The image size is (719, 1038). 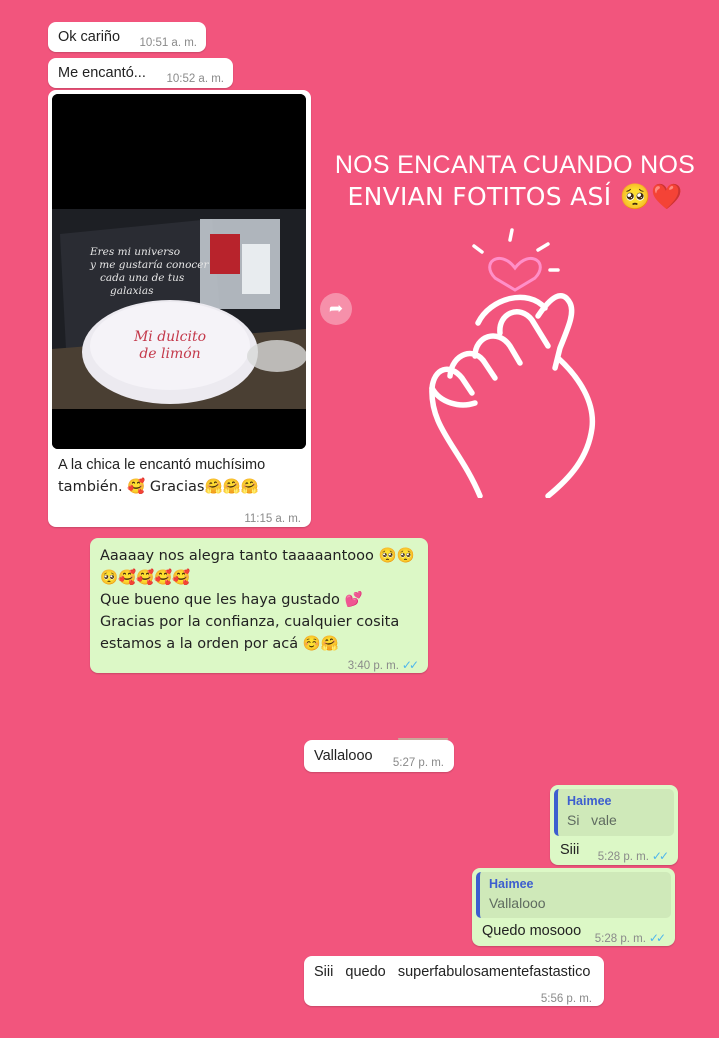 I want to click on photo-box-line: de limón, so click(x=170, y=354).